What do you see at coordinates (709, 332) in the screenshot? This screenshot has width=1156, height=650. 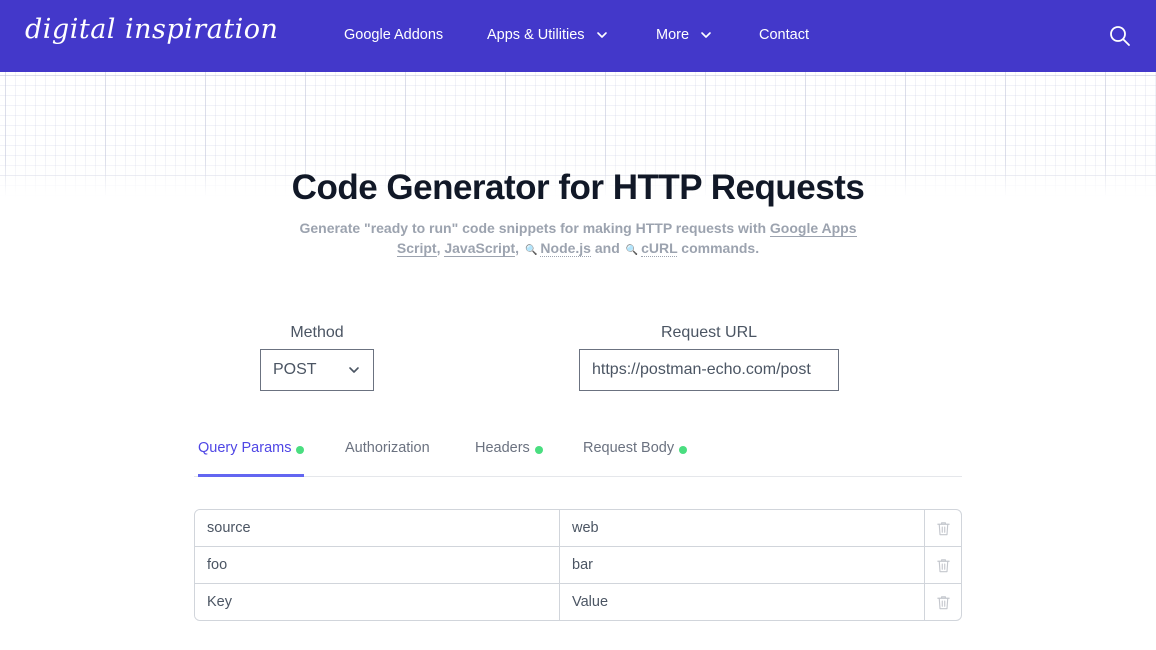 I see `request-url-label: Request URL` at bounding box center [709, 332].